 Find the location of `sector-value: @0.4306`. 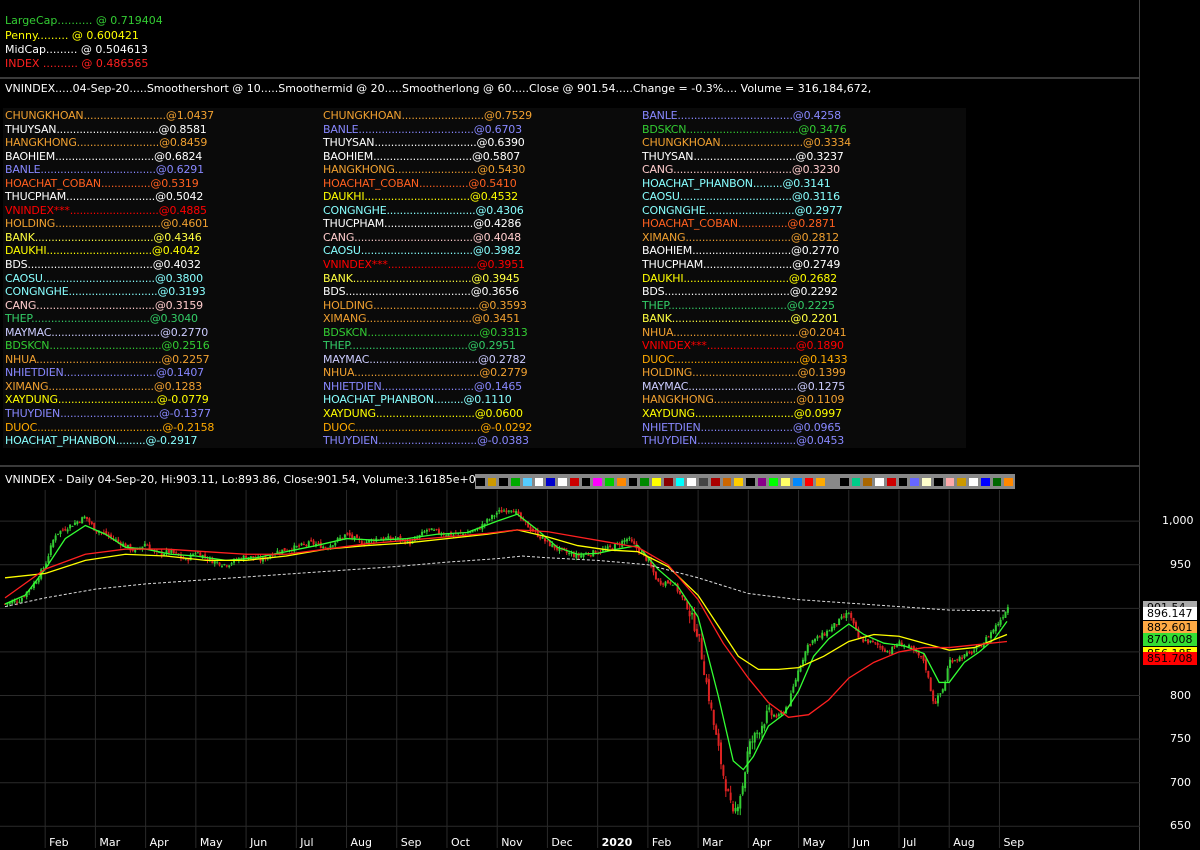

sector-value: @0.4306 is located at coordinates (499, 210).